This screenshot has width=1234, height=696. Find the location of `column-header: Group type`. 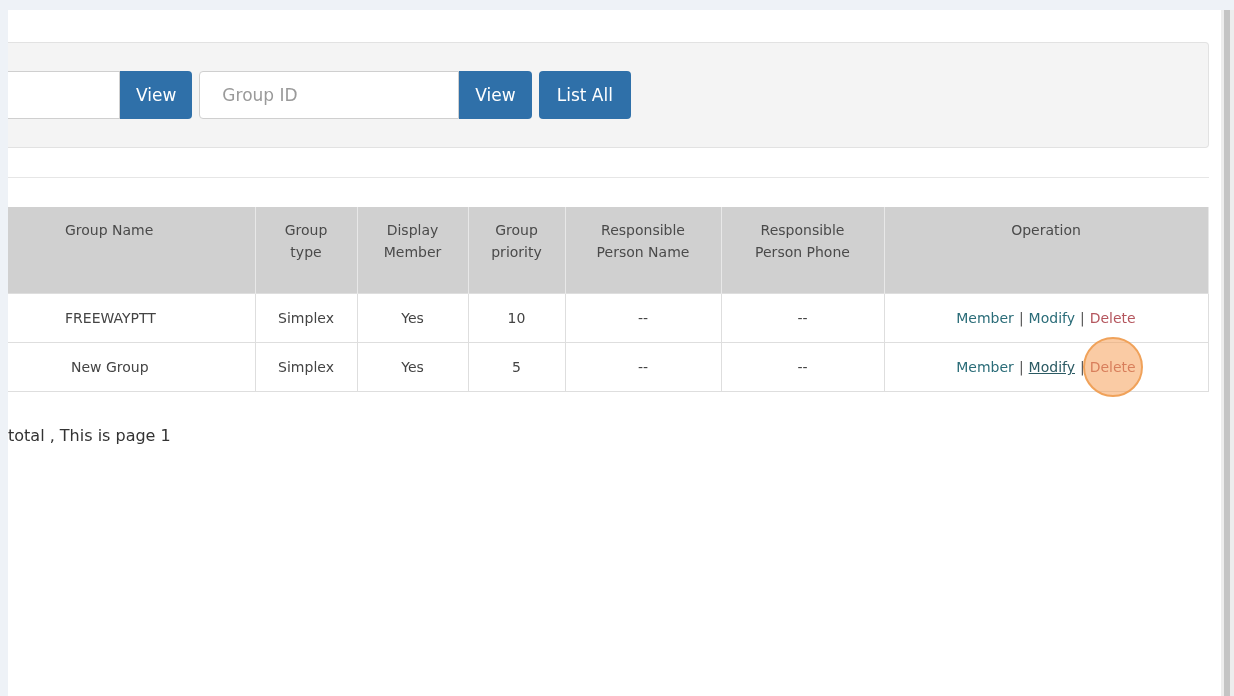

column-header: Group type is located at coordinates (306, 250).